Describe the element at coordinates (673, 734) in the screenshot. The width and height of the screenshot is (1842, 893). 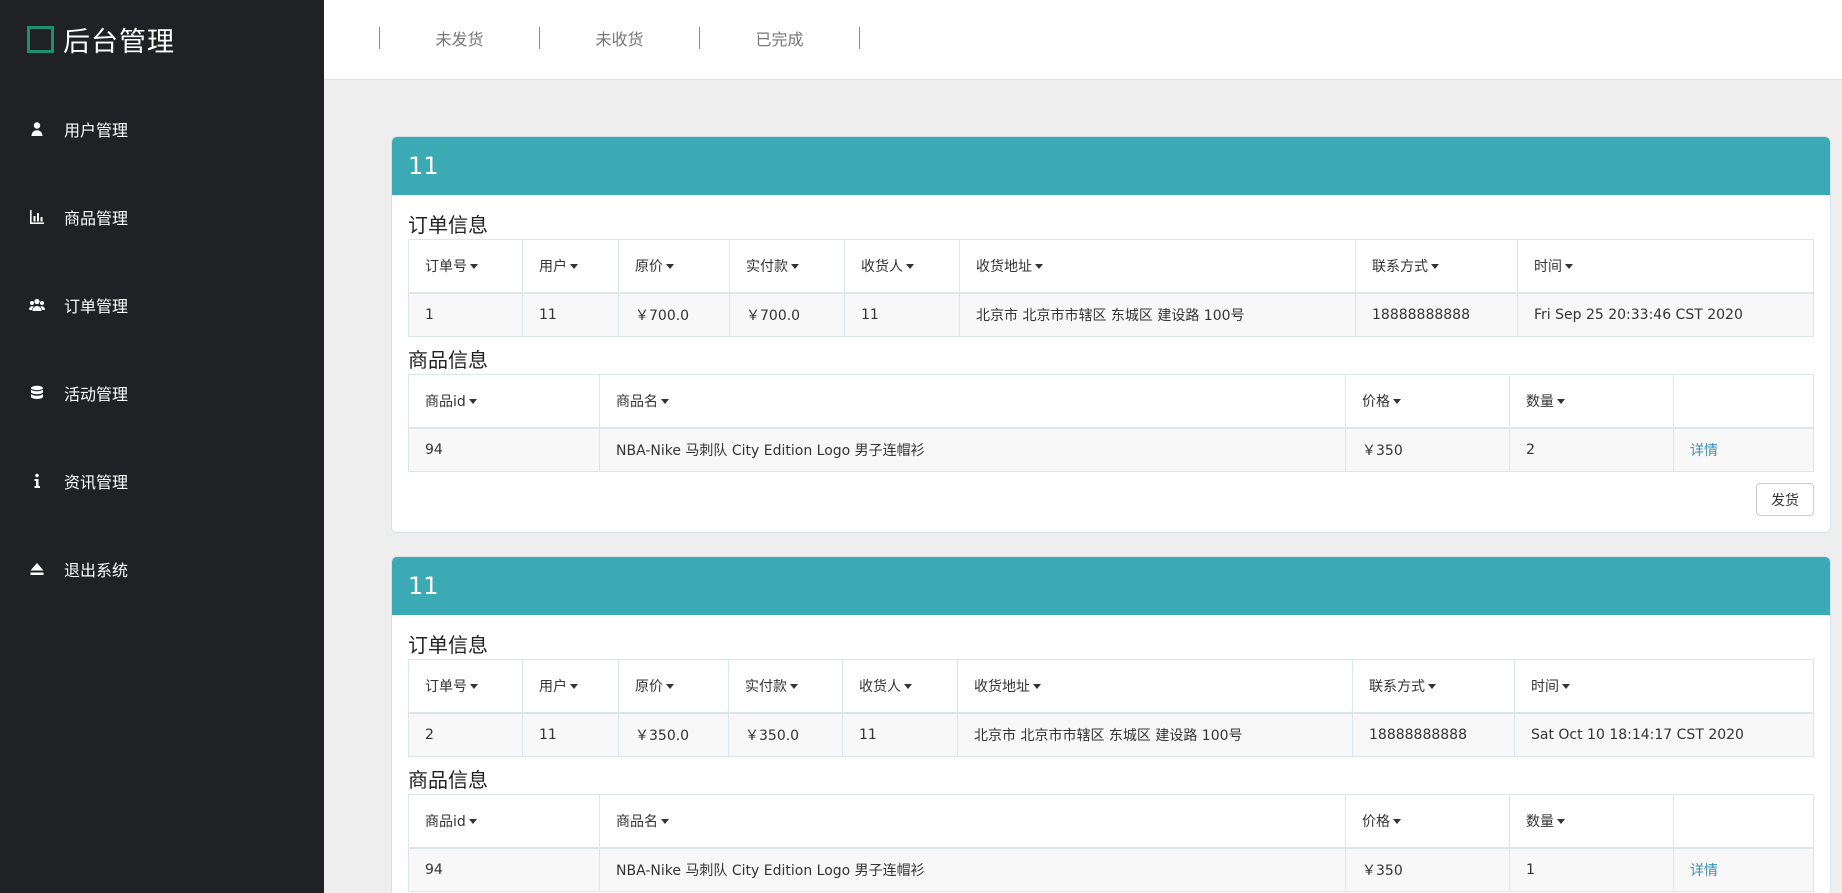
I see `original-price-cell: ￥350.0` at that location.